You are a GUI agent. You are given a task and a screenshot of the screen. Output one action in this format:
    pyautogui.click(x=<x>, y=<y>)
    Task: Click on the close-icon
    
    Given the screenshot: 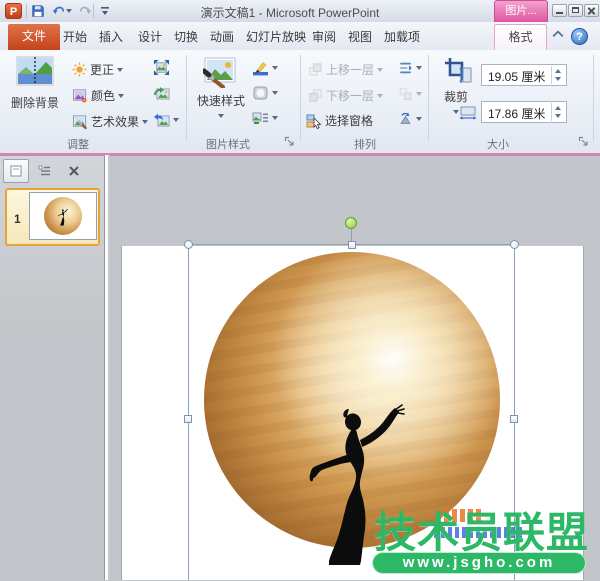 What is the action you would take?
    pyautogui.click(x=74, y=171)
    